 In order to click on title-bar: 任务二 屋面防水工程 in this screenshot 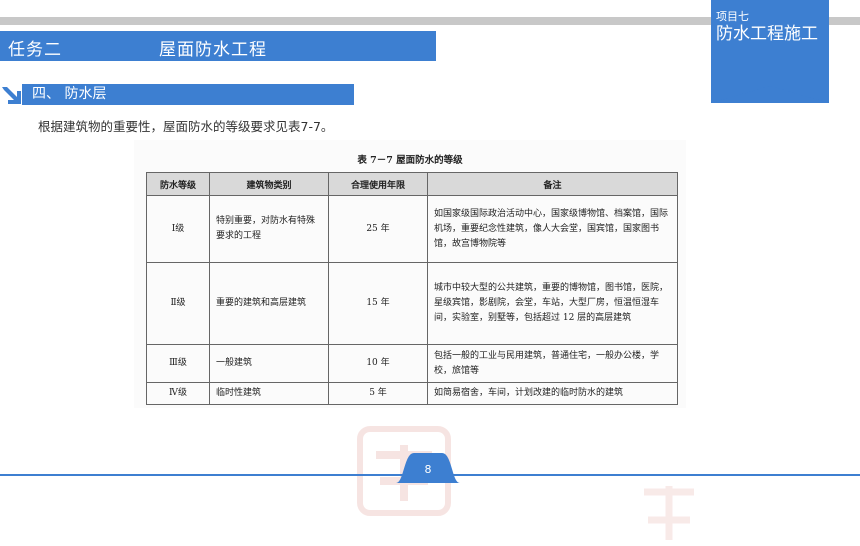, I will do `click(218, 46)`.